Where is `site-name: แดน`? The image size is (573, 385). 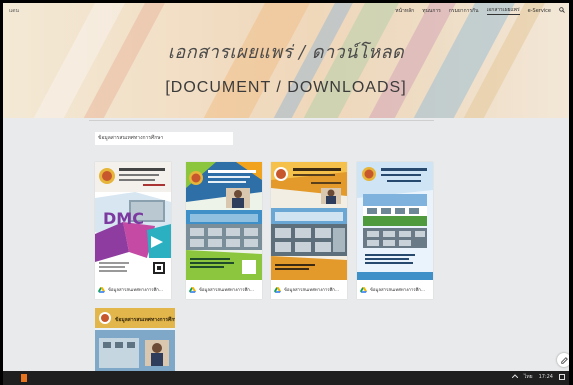
site-name: แดน is located at coordinates (14, 11).